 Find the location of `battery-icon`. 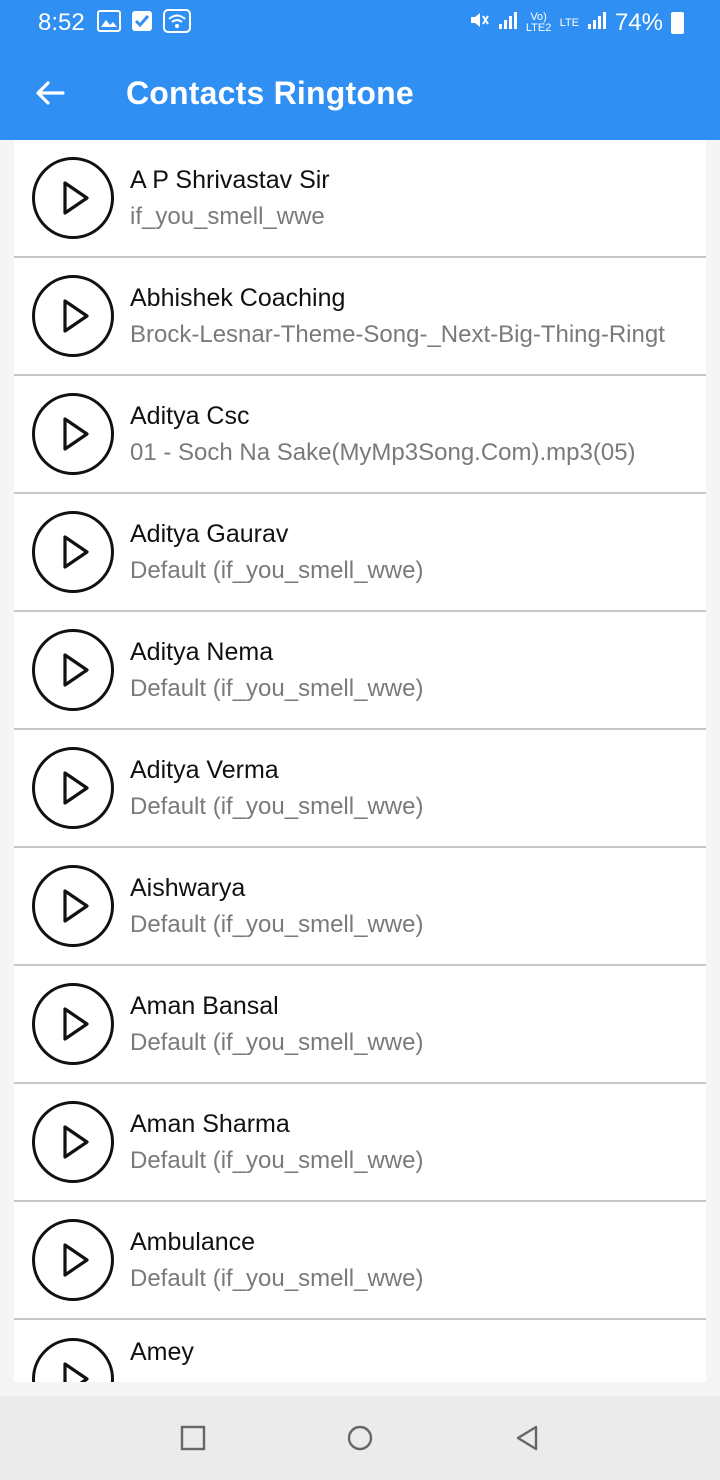

battery-icon is located at coordinates (677, 23).